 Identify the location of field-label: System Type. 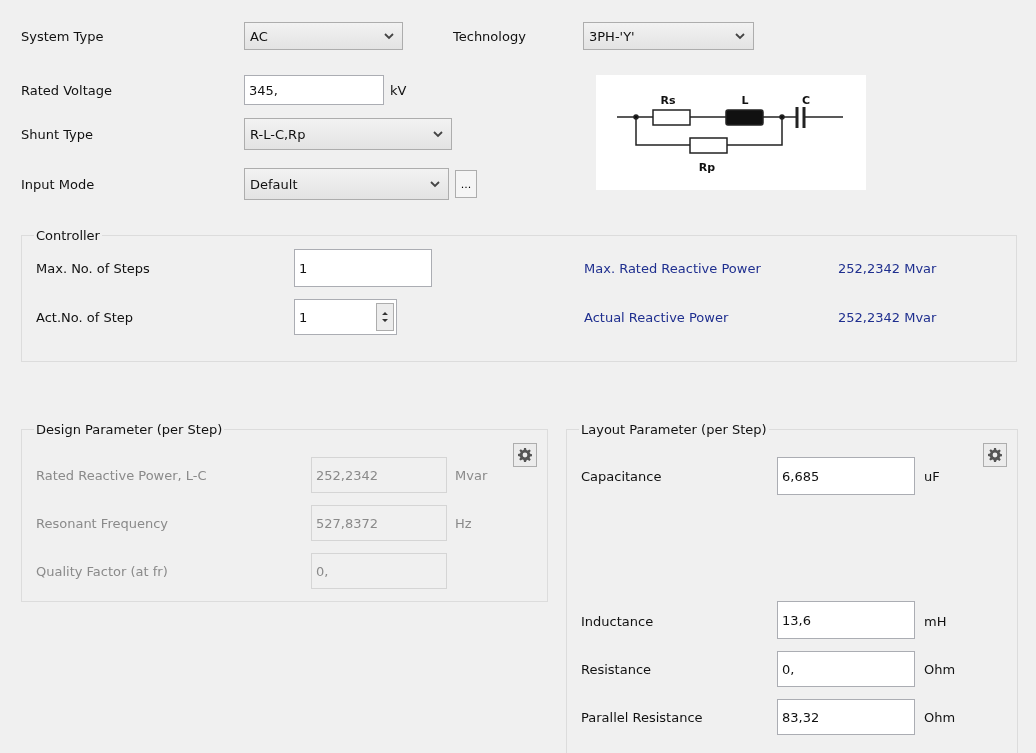
(63, 36).